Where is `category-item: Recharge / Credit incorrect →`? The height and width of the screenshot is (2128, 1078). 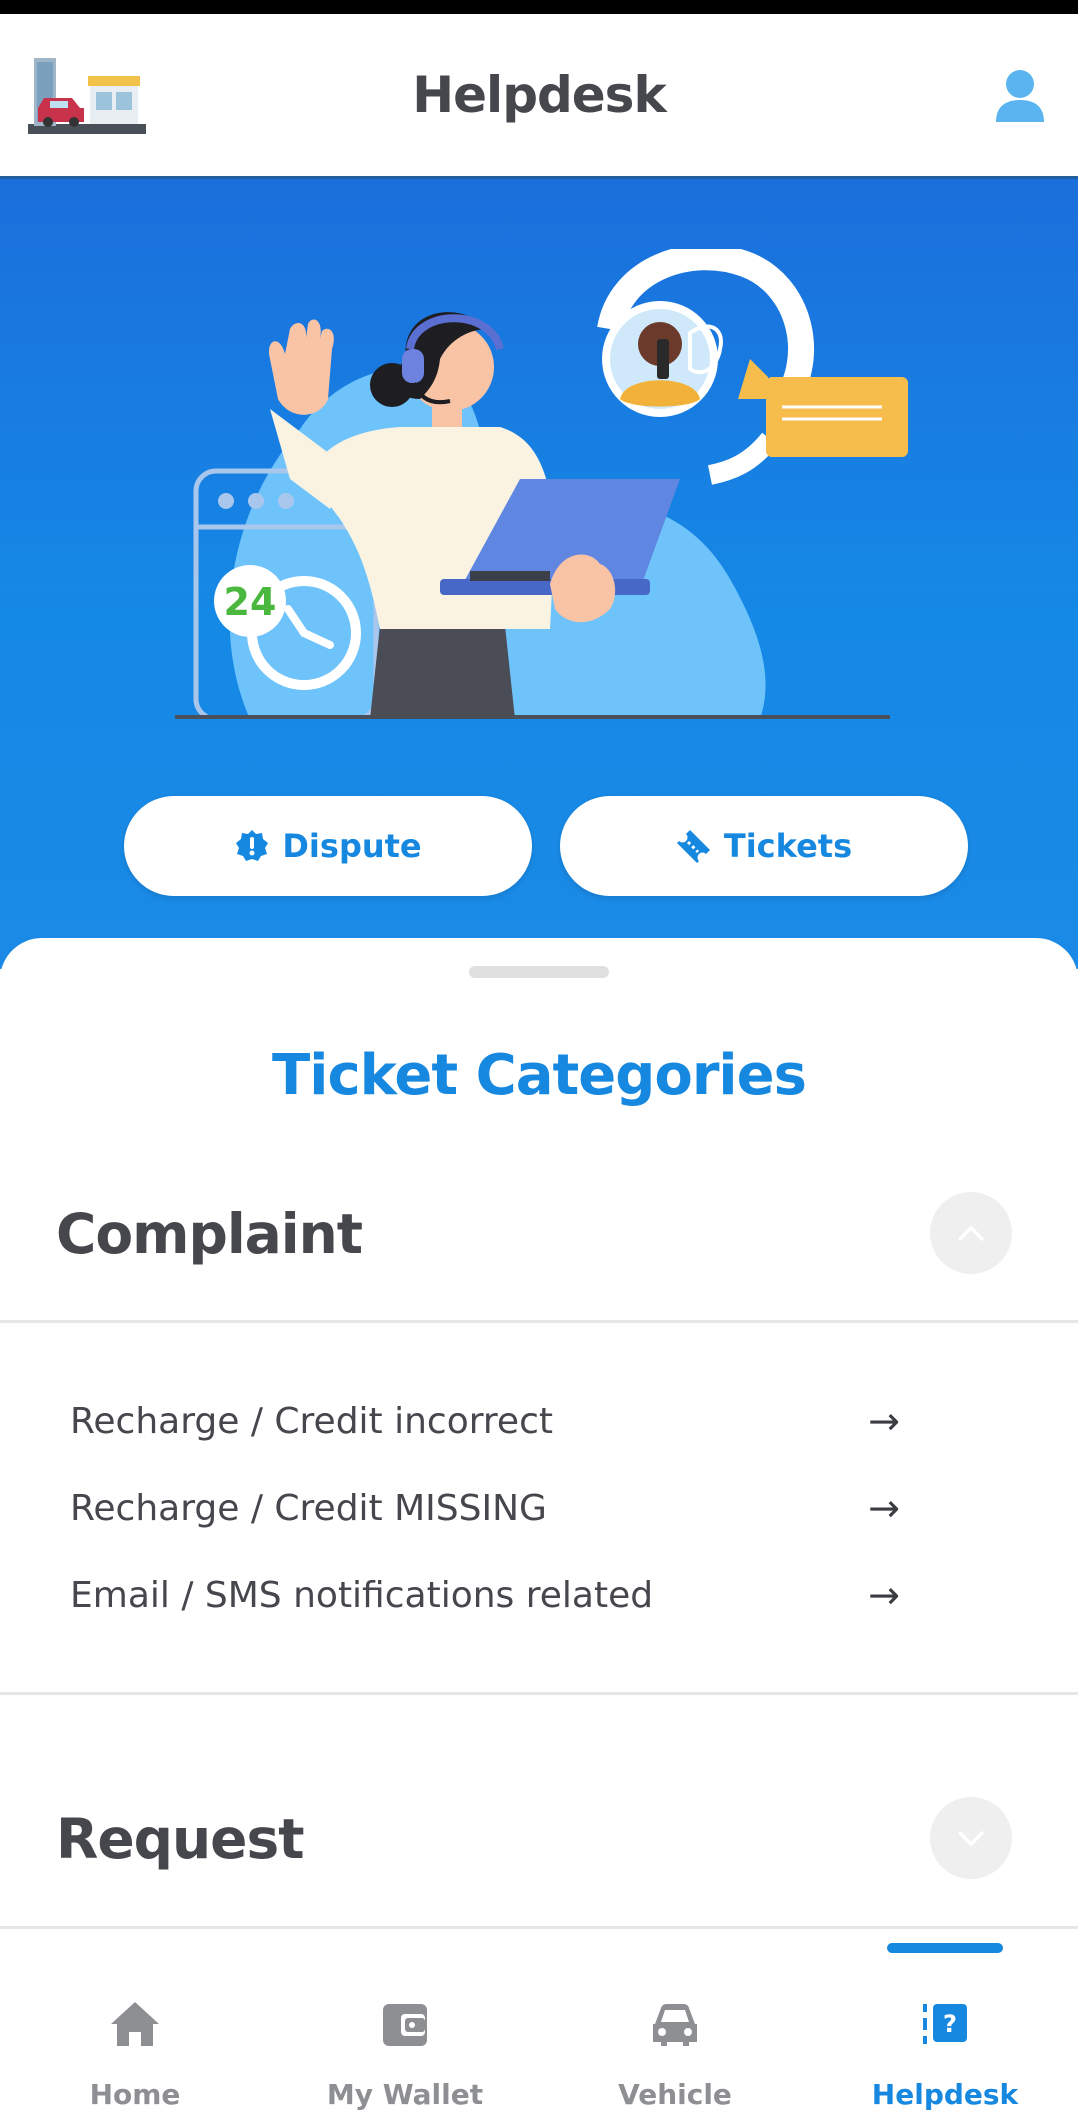
category-item: Recharge / Credit incorrect → is located at coordinates (490, 1421).